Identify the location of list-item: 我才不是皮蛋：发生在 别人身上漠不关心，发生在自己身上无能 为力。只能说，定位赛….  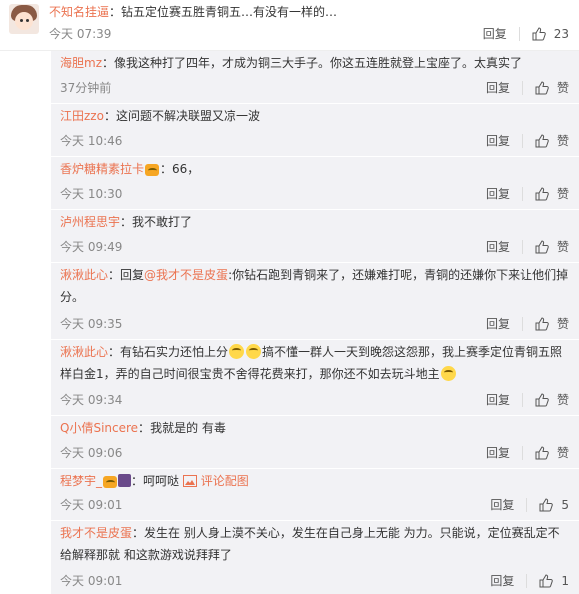
(314, 557).